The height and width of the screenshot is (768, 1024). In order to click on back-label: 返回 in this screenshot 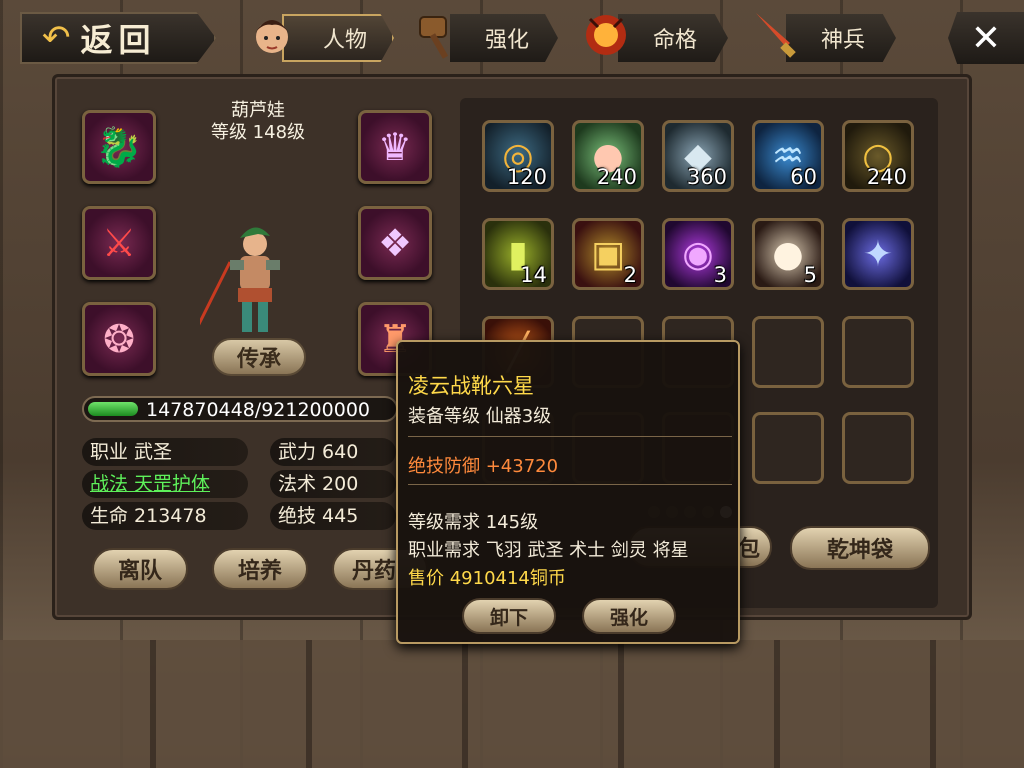, I will do `click(118, 40)`.